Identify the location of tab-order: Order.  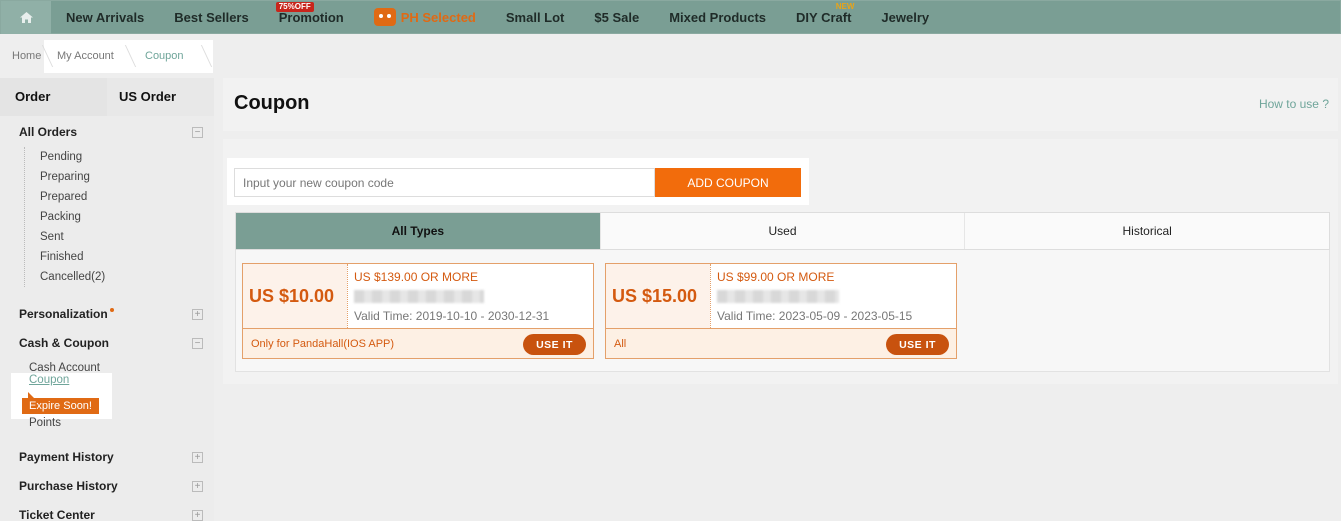
(53, 97).